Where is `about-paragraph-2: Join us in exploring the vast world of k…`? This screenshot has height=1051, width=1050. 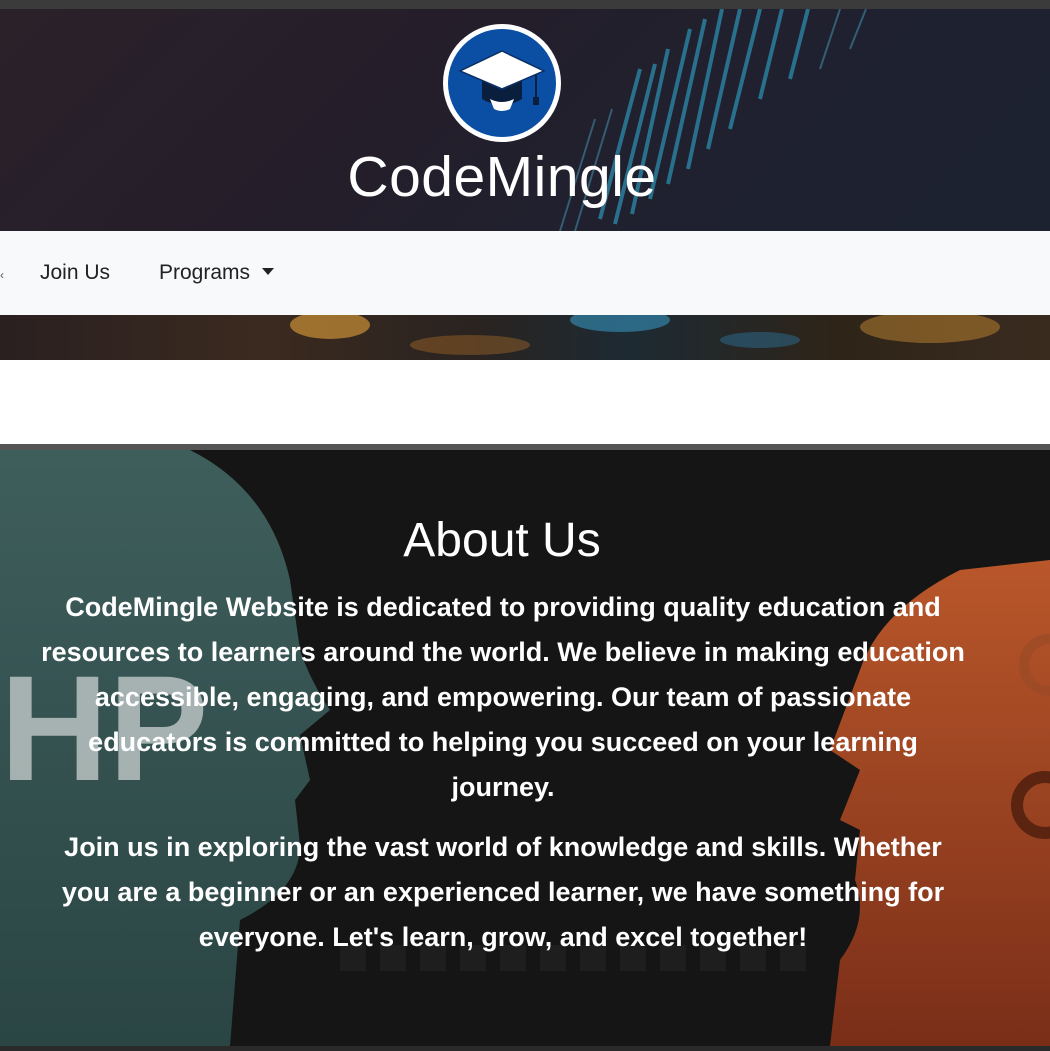 about-paragraph-2: Join us in exploring the vast world of k… is located at coordinates (503, 892).